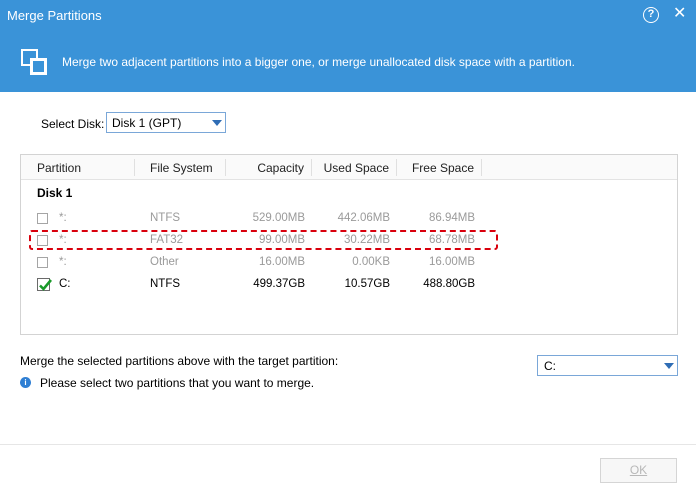 The height and width of the screenshot is (498, 696). Describe the element at coordinates (267, 168) in the screenshot. I see `column-header-capacity: Capacity` at that location.